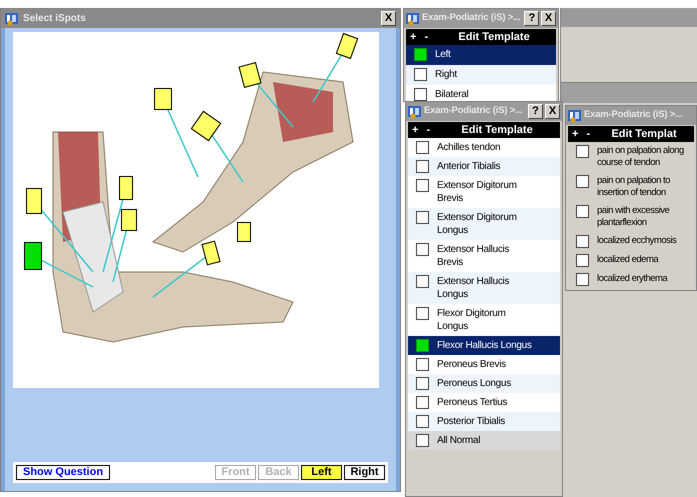  Describe the element at coordinates (63, 472) in the screenshot. I see `show-question-button: Show Question` at that location.